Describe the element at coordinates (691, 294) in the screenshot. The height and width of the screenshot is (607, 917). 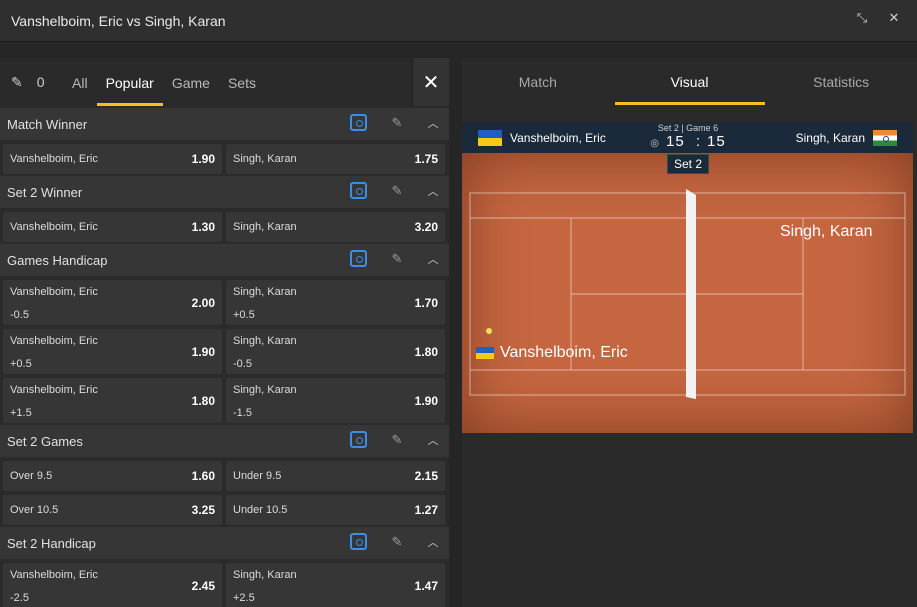
I see `net-icon` at that location.